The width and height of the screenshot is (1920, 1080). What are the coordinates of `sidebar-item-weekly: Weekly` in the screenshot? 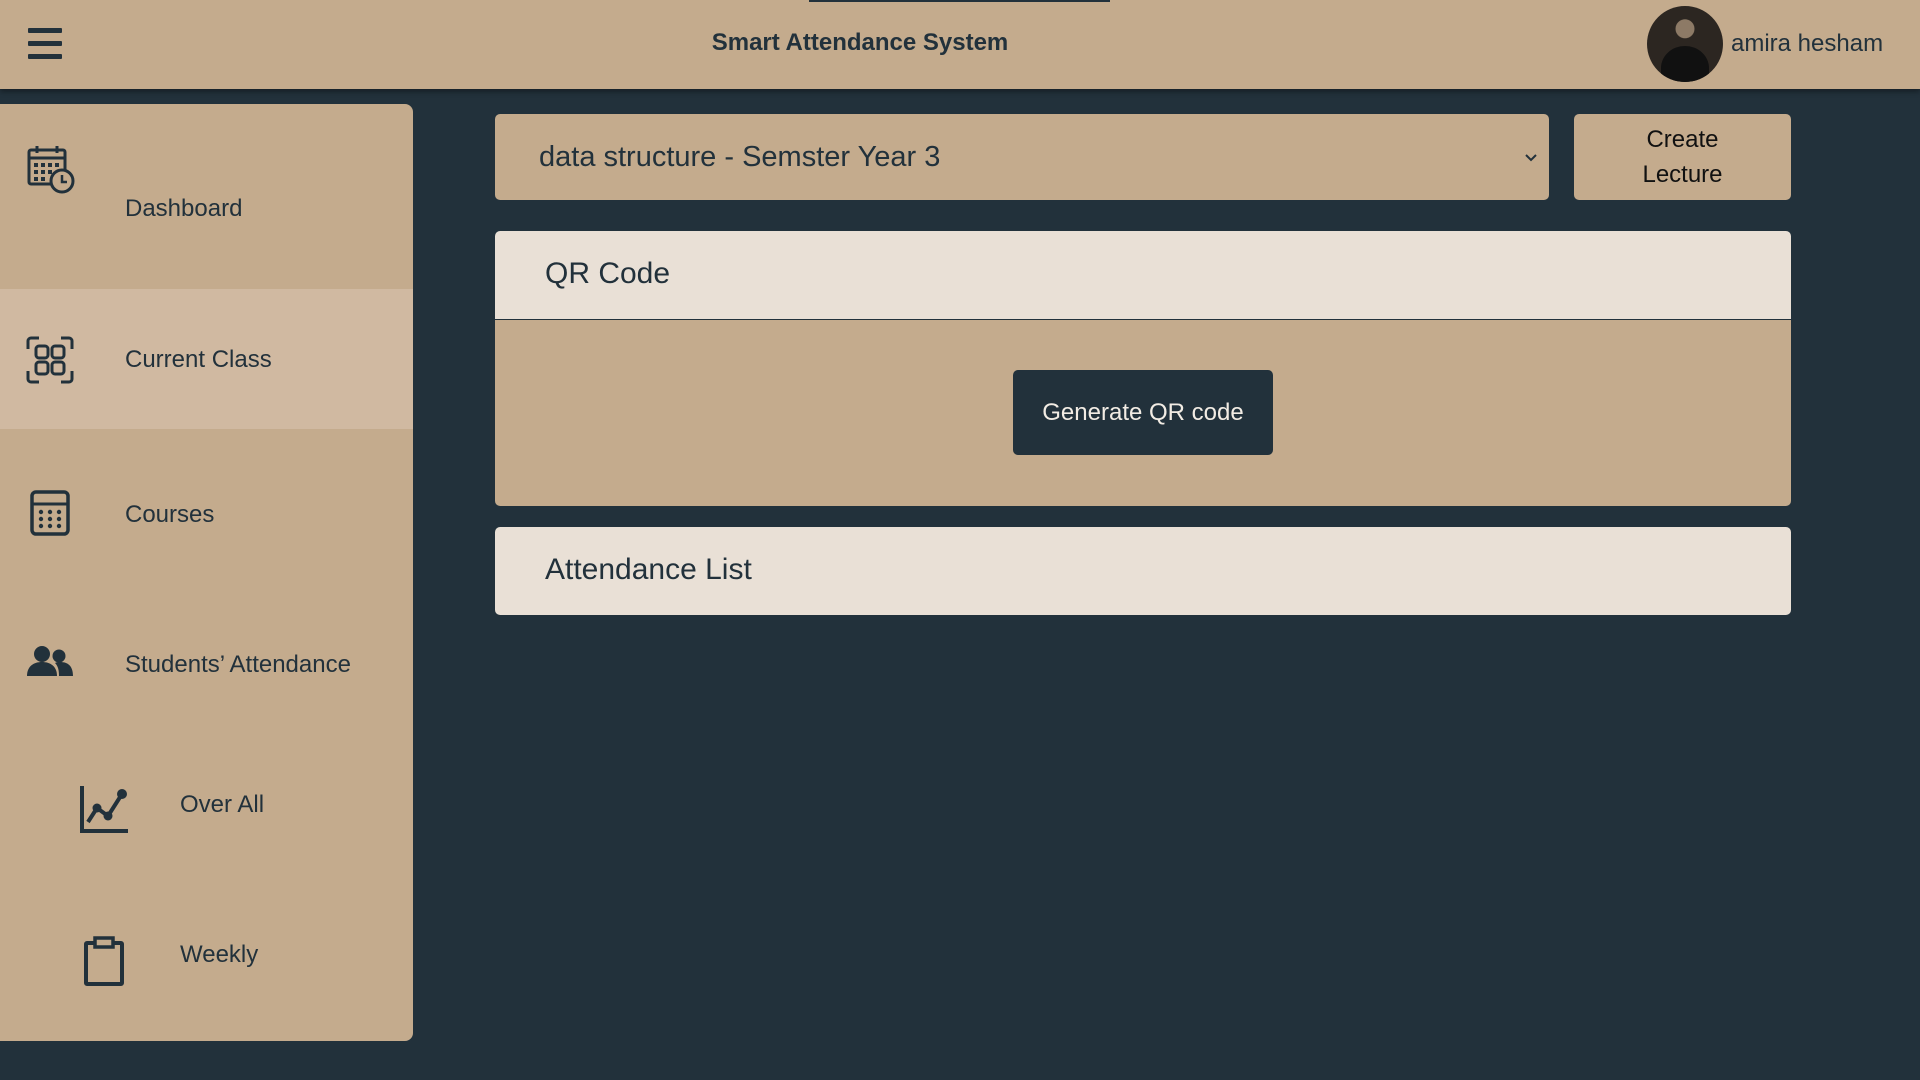 It's located at (206, 954).